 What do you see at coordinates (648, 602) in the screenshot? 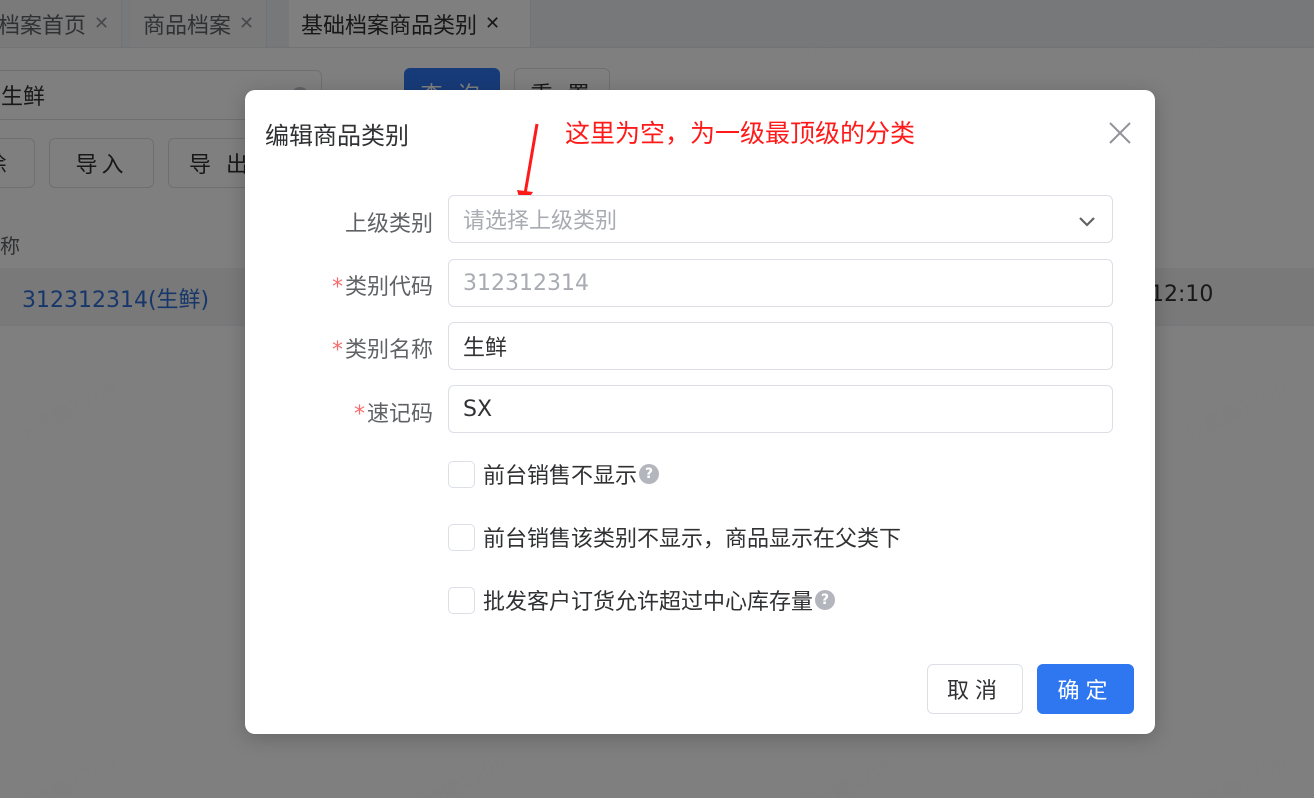
I see `checkbox-label: 批发客户订货允许超过中心库存量` at bounding box center [648, 602].